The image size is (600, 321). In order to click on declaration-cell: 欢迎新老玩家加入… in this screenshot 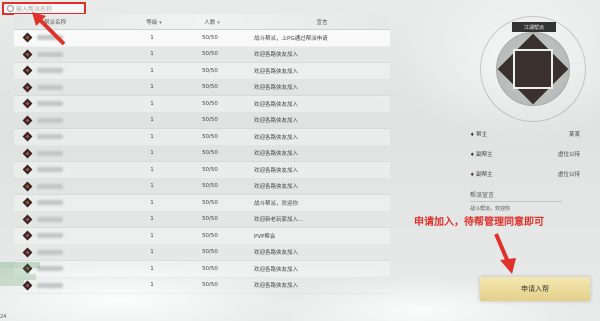, I will do `click(279, 220)`.